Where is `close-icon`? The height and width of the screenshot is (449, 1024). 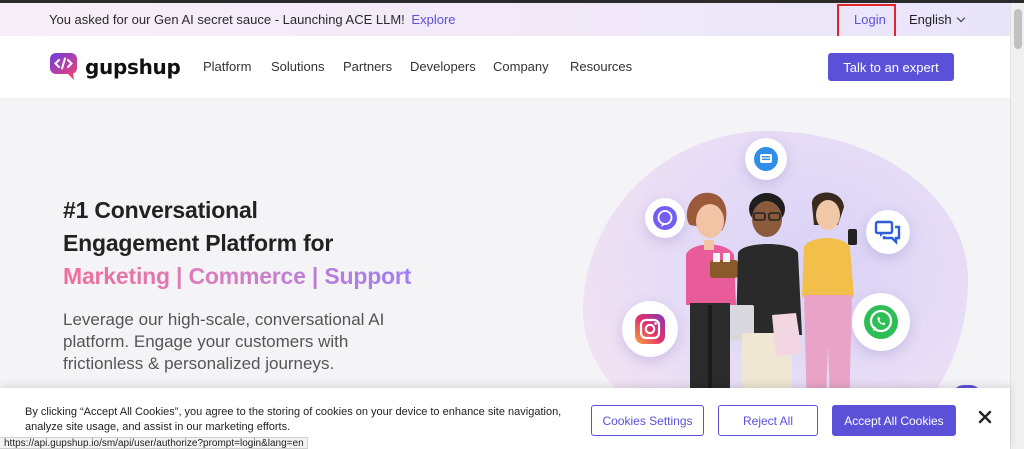
close-icon is located at coordinates (985, 417).